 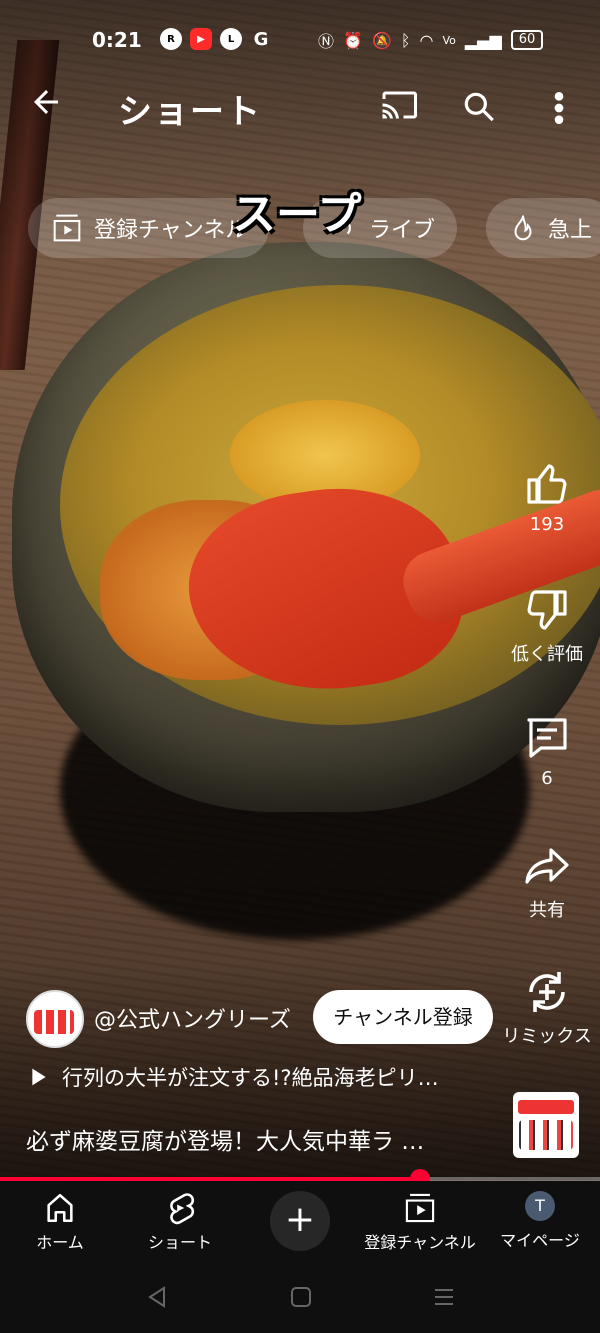 I want to click on nav-subscriptions: 登録チャンネル, so click(x=420, y=1222).